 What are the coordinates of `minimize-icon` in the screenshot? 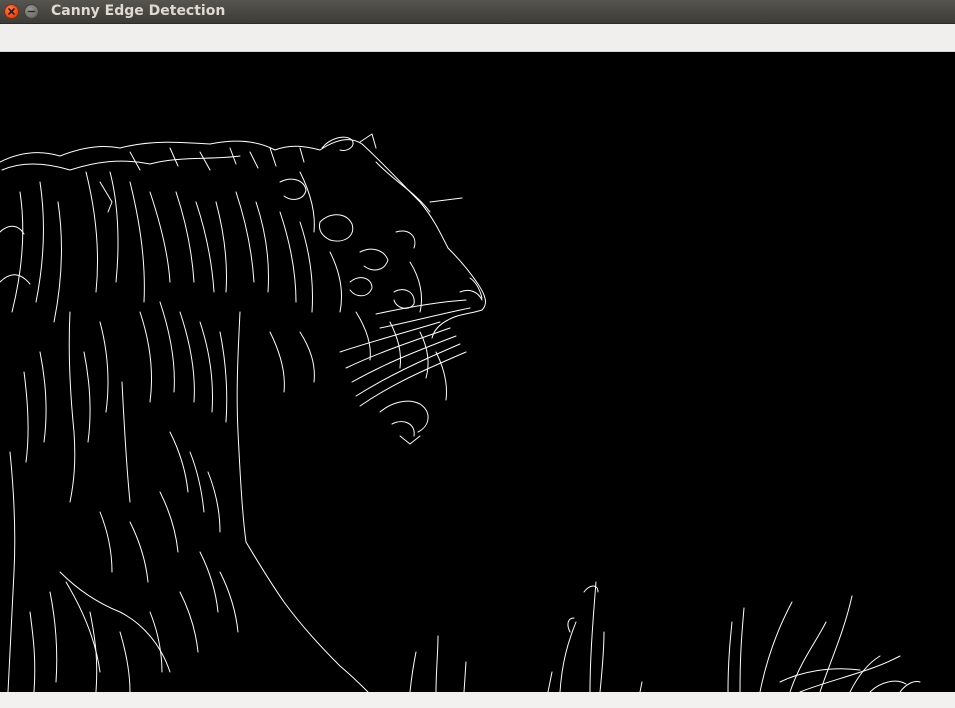 It's located at (31, 11).